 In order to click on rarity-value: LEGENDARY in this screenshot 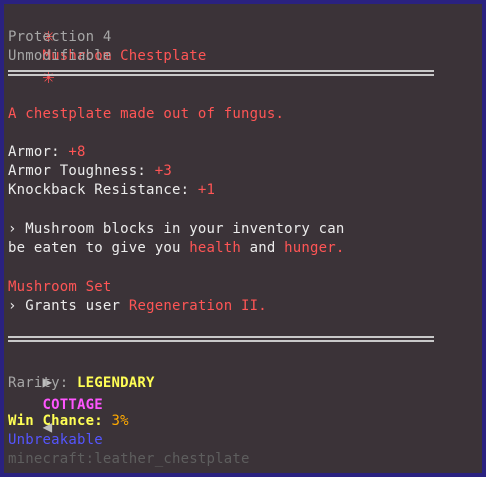, I will do `click(116, 383)`.